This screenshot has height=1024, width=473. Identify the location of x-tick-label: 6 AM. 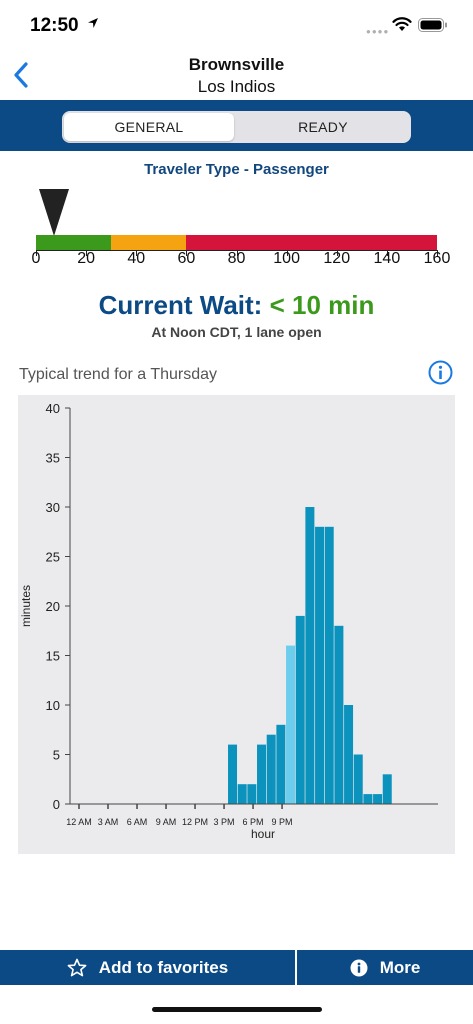
(137, 822).